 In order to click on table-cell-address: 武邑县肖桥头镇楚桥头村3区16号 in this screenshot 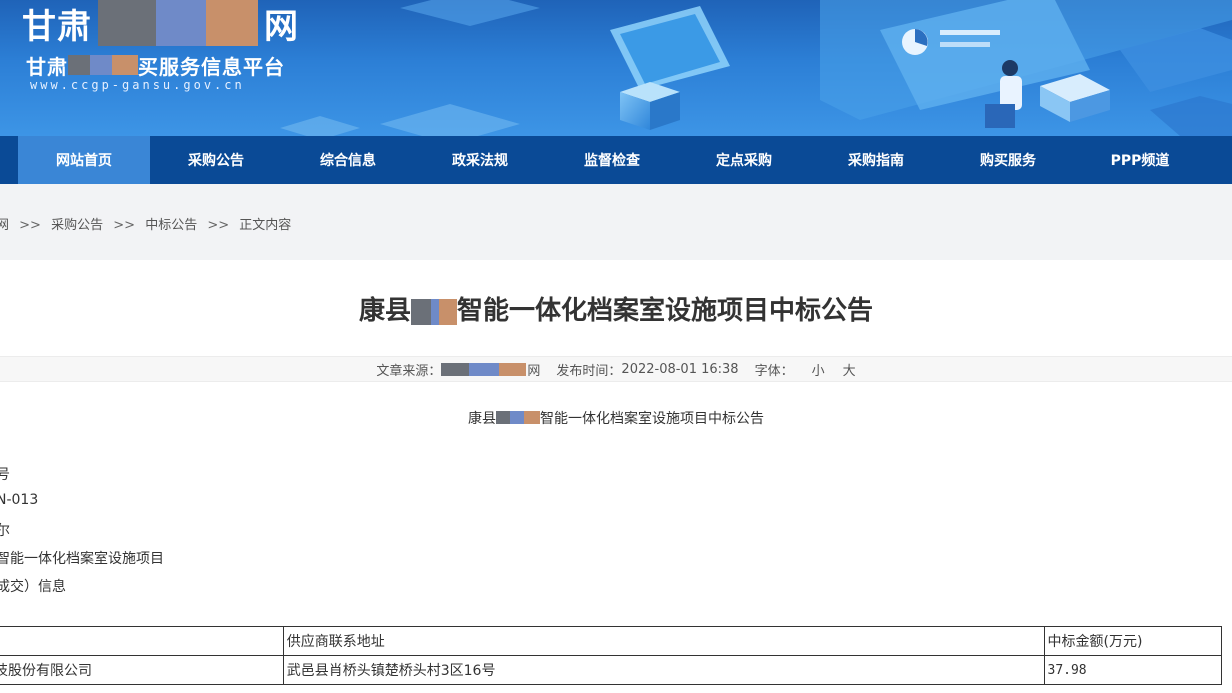, I will do `click(663, 670)`.